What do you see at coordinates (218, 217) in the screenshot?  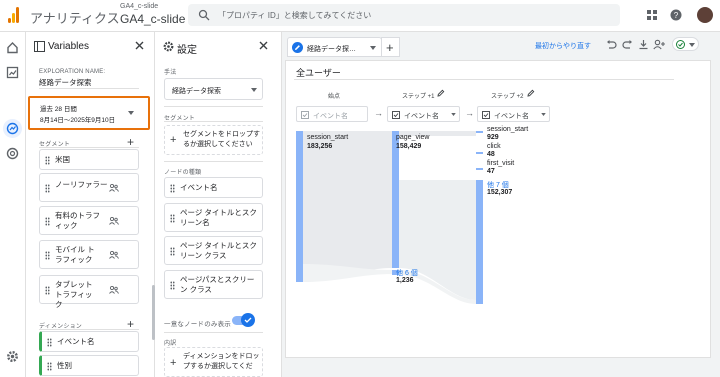 I see `node-type-label-text: ページ タイトルとスクリーン名` at bounding box center [218, 217].